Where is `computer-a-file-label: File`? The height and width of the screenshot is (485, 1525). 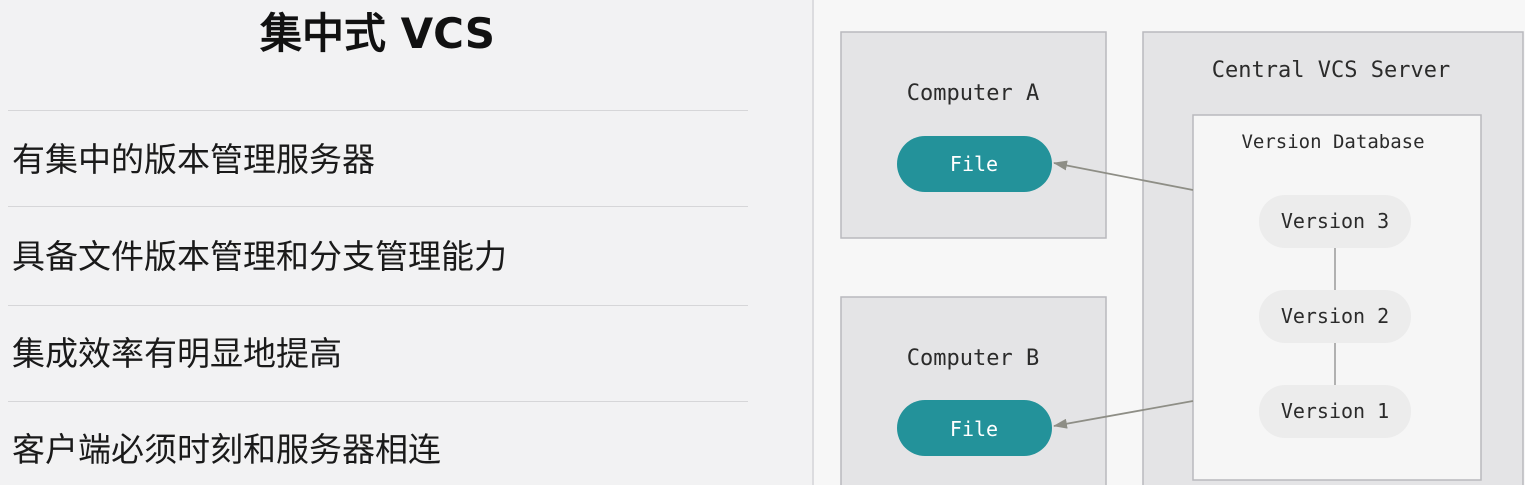 computer-a-file-label: File is located at coordinates (974, 164).